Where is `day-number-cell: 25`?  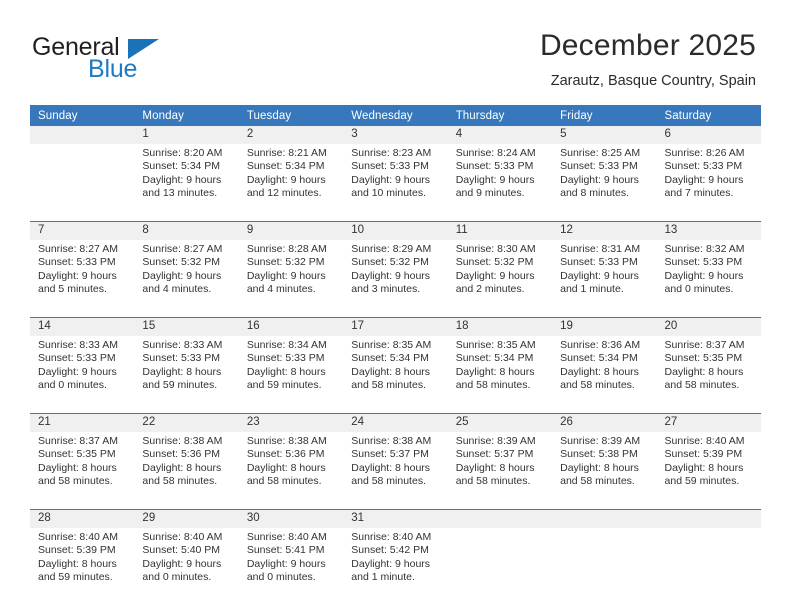
day-number-cell: 25 is located at coordinates (500, 423).